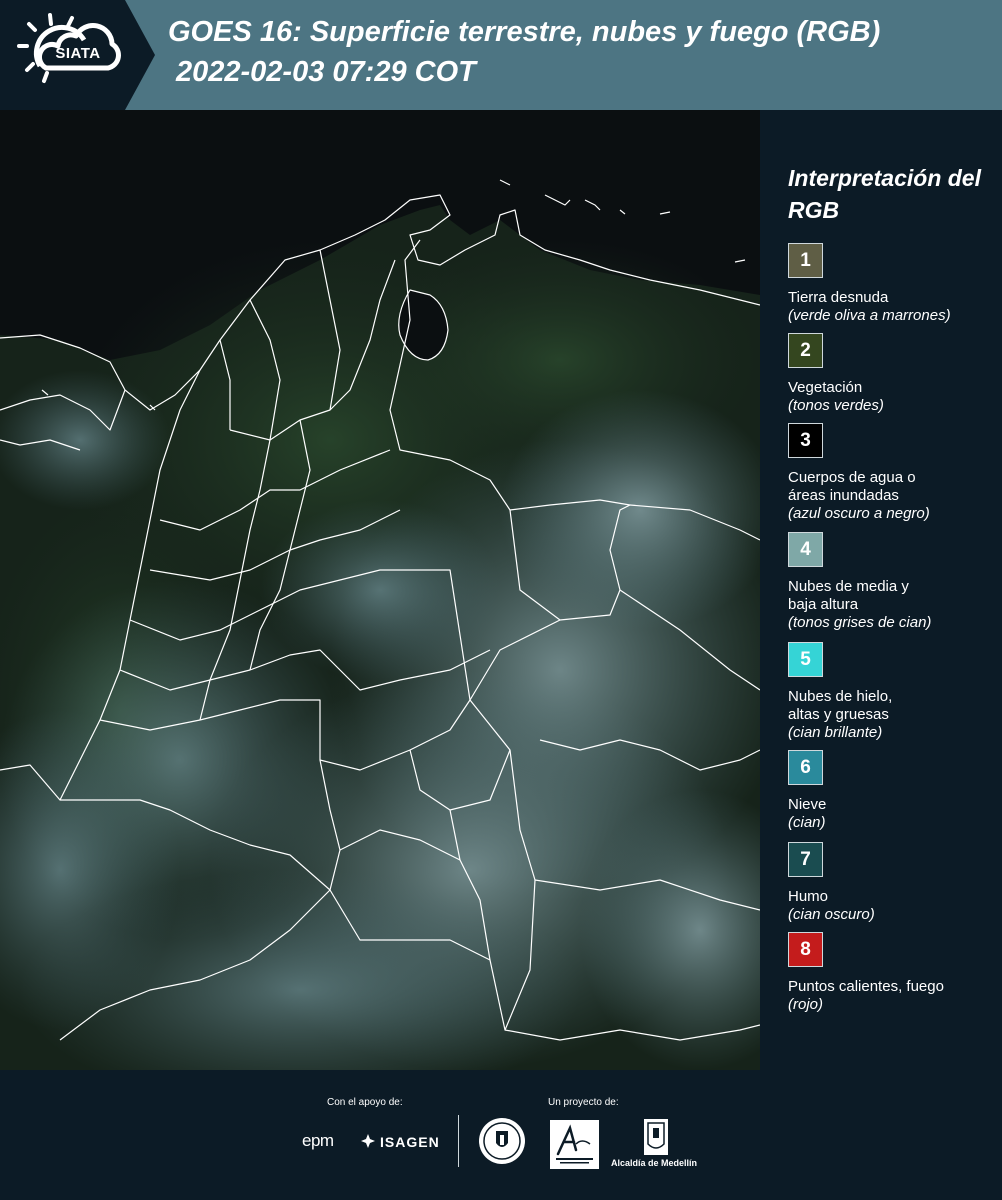 Image resolution: width=1002 pixels, height=1200 pixels. Describe the element at coordinates (583, 1102) in the screenshot. I see `project-label: Un proyecto de:` at that location.